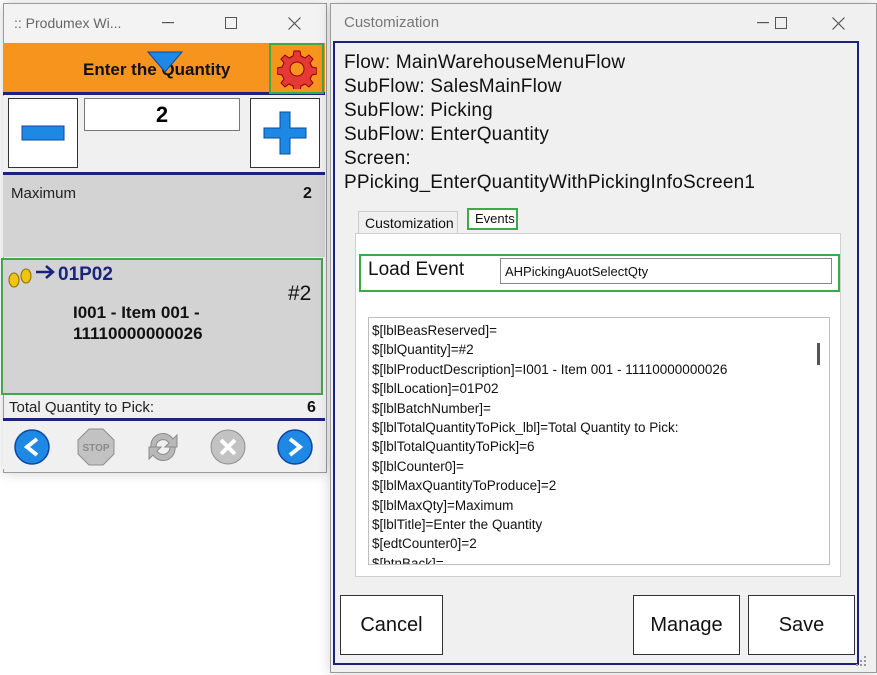 This screenshot has width=877, height=675. Describe the element at coordinates (416, 269) in the screenshot. I see `load-event-label: Load Event` at that location.